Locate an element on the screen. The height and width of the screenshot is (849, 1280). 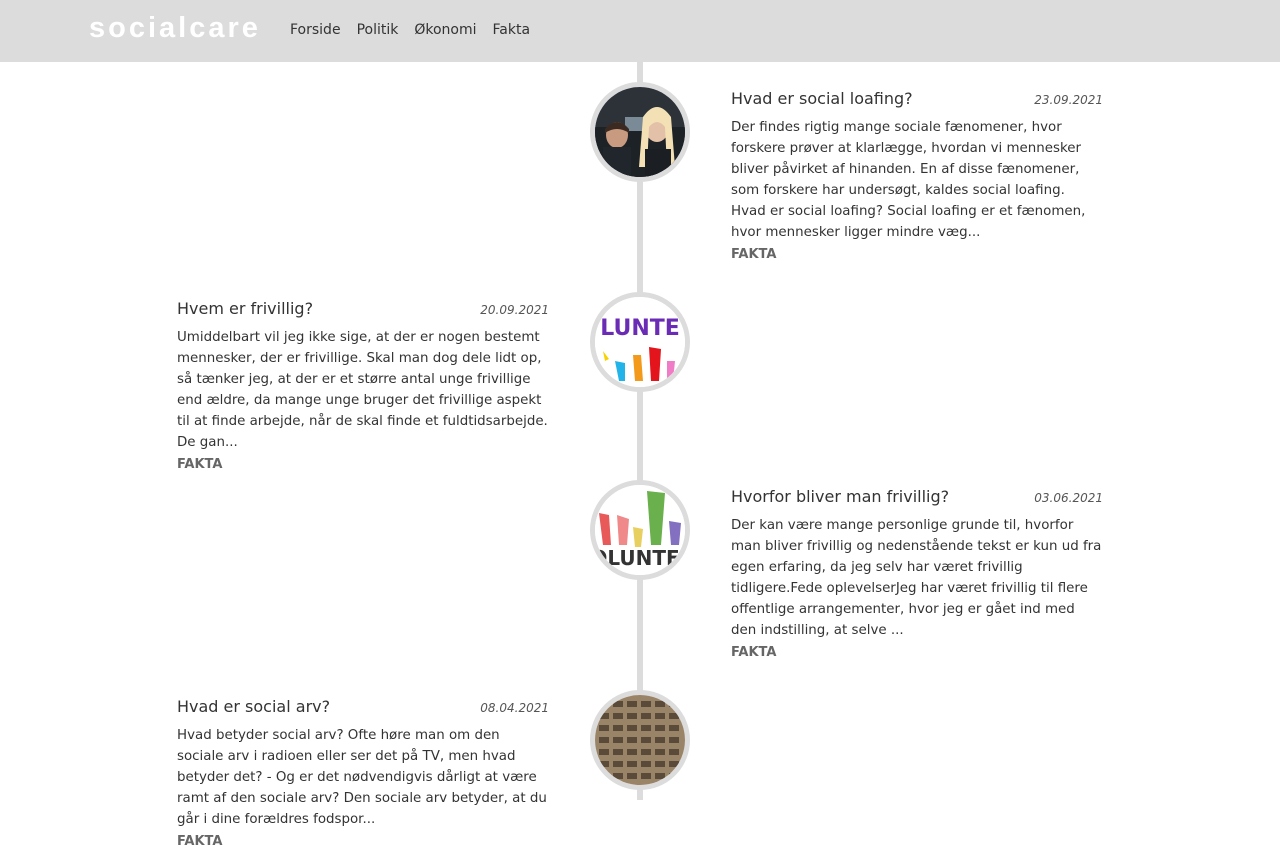
post-date: 08.04.2021 is located at coordinates (514, 708).